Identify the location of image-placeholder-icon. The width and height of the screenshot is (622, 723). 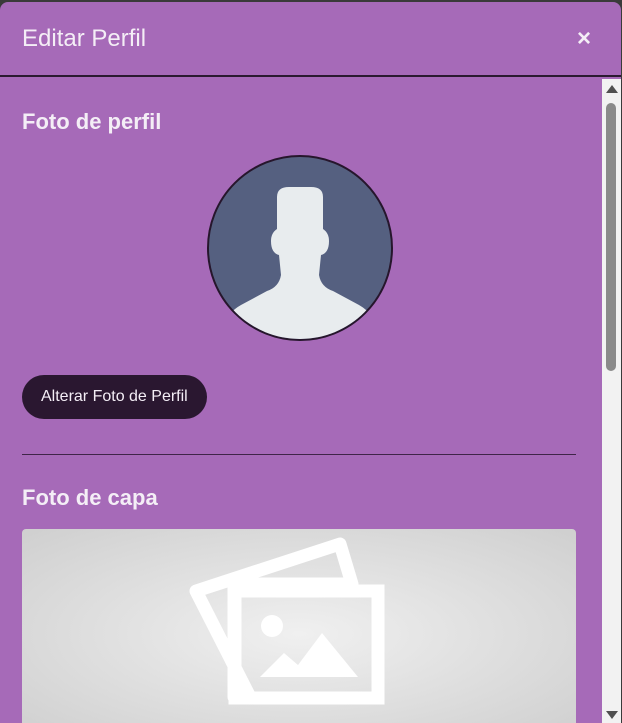
(287, 621).